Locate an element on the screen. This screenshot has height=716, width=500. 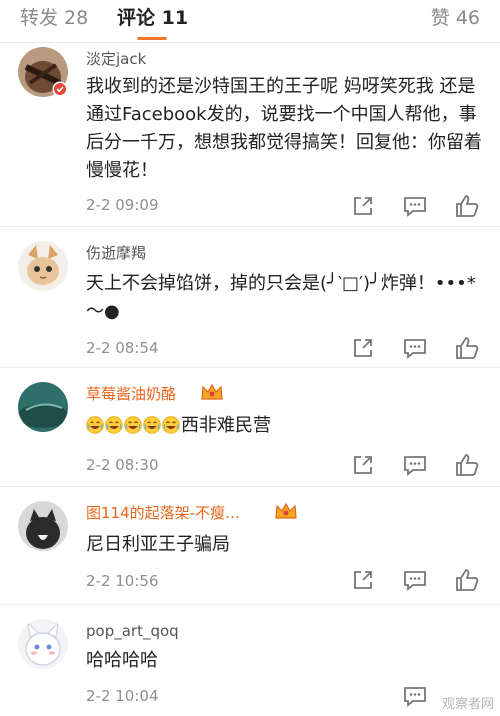
comment-text: 哈哈哈哈 is located at coordinates (122, 660).